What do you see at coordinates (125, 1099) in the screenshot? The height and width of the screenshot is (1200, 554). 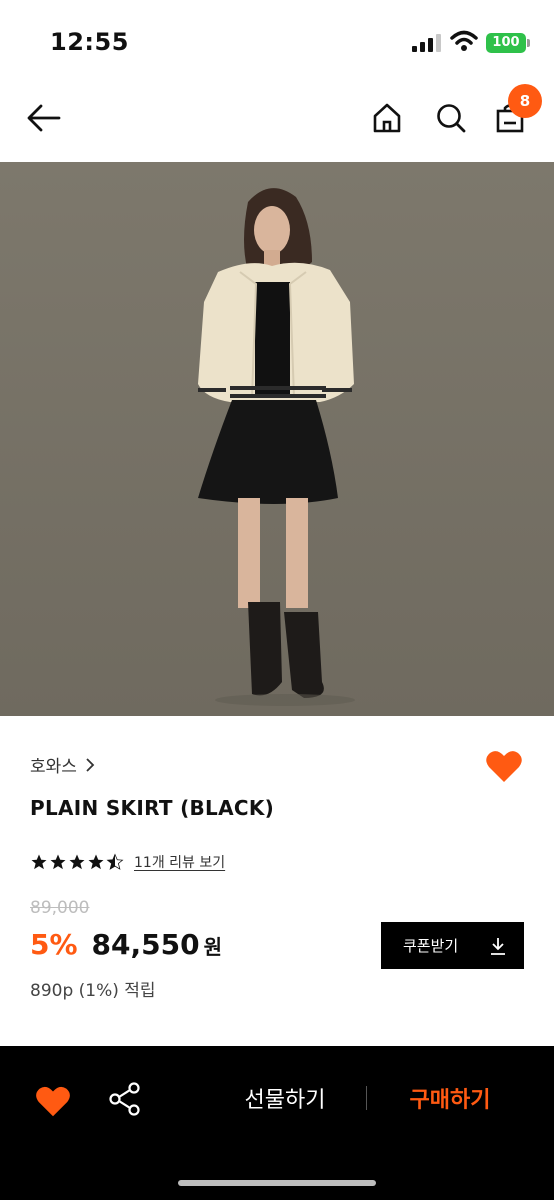 I see `share-icon` at bounding box center [125, 1099].